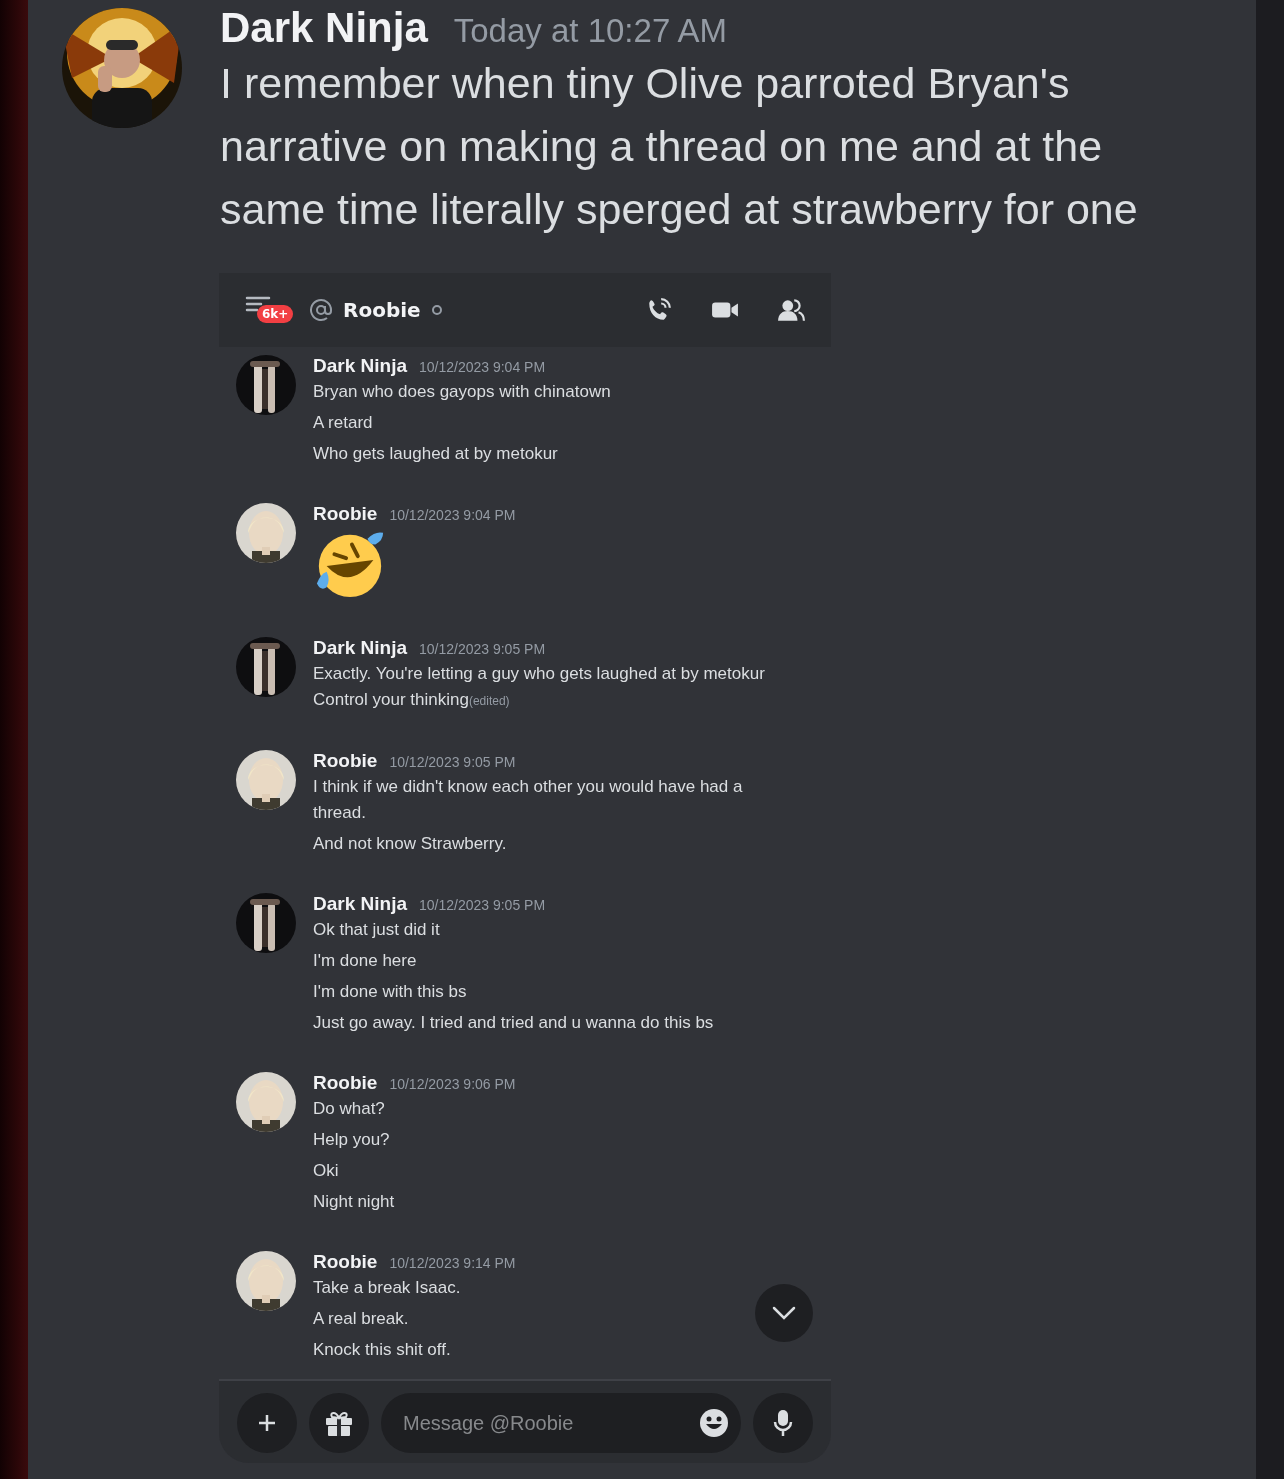 The image size is (1284, 1479). I want to click on message-text: Ok that just did it, so click(377, 930).